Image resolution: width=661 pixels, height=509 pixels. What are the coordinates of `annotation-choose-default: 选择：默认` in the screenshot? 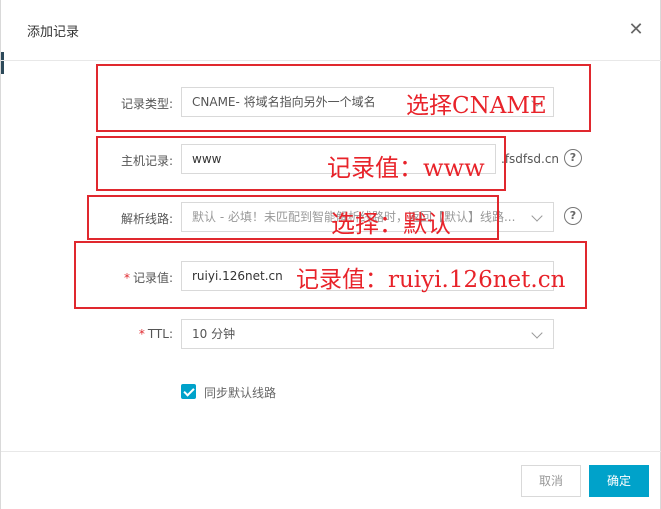 It's located at (391, 224).